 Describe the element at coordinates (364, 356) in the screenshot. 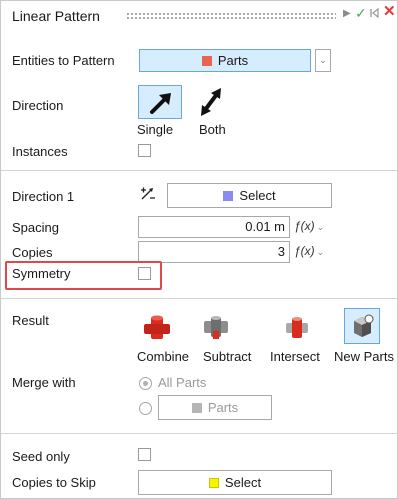

I see `result-new-parts-label: New Parts` at that location.